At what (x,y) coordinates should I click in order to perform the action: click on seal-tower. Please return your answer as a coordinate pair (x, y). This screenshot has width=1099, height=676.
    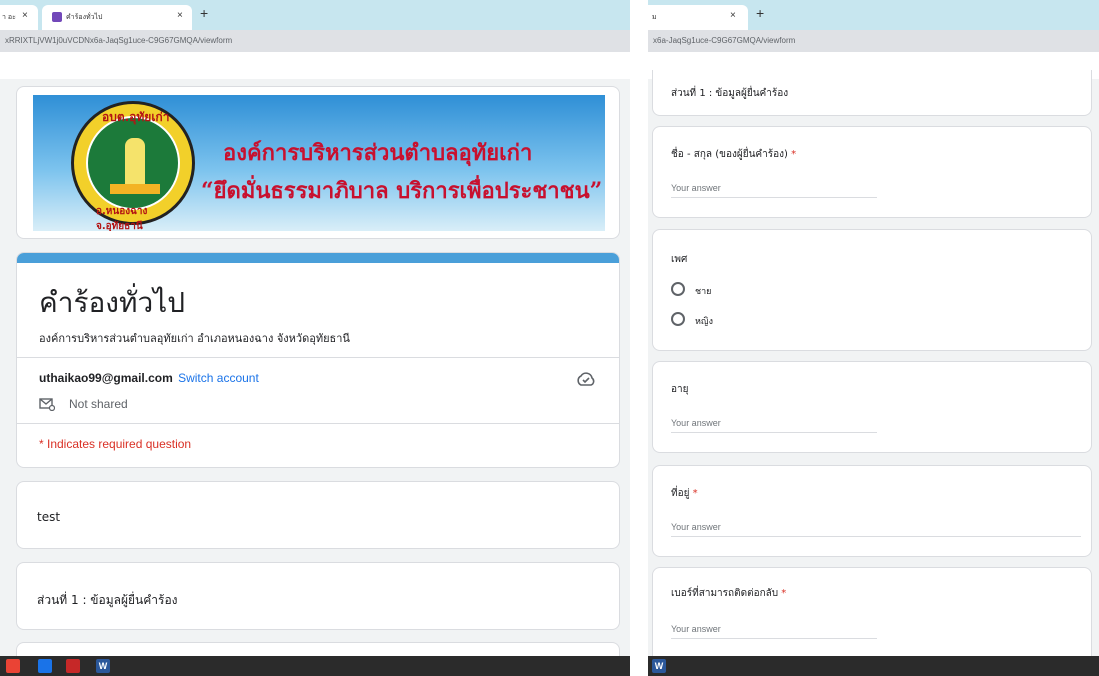
    Looking at the image, I should click on (135, 163).